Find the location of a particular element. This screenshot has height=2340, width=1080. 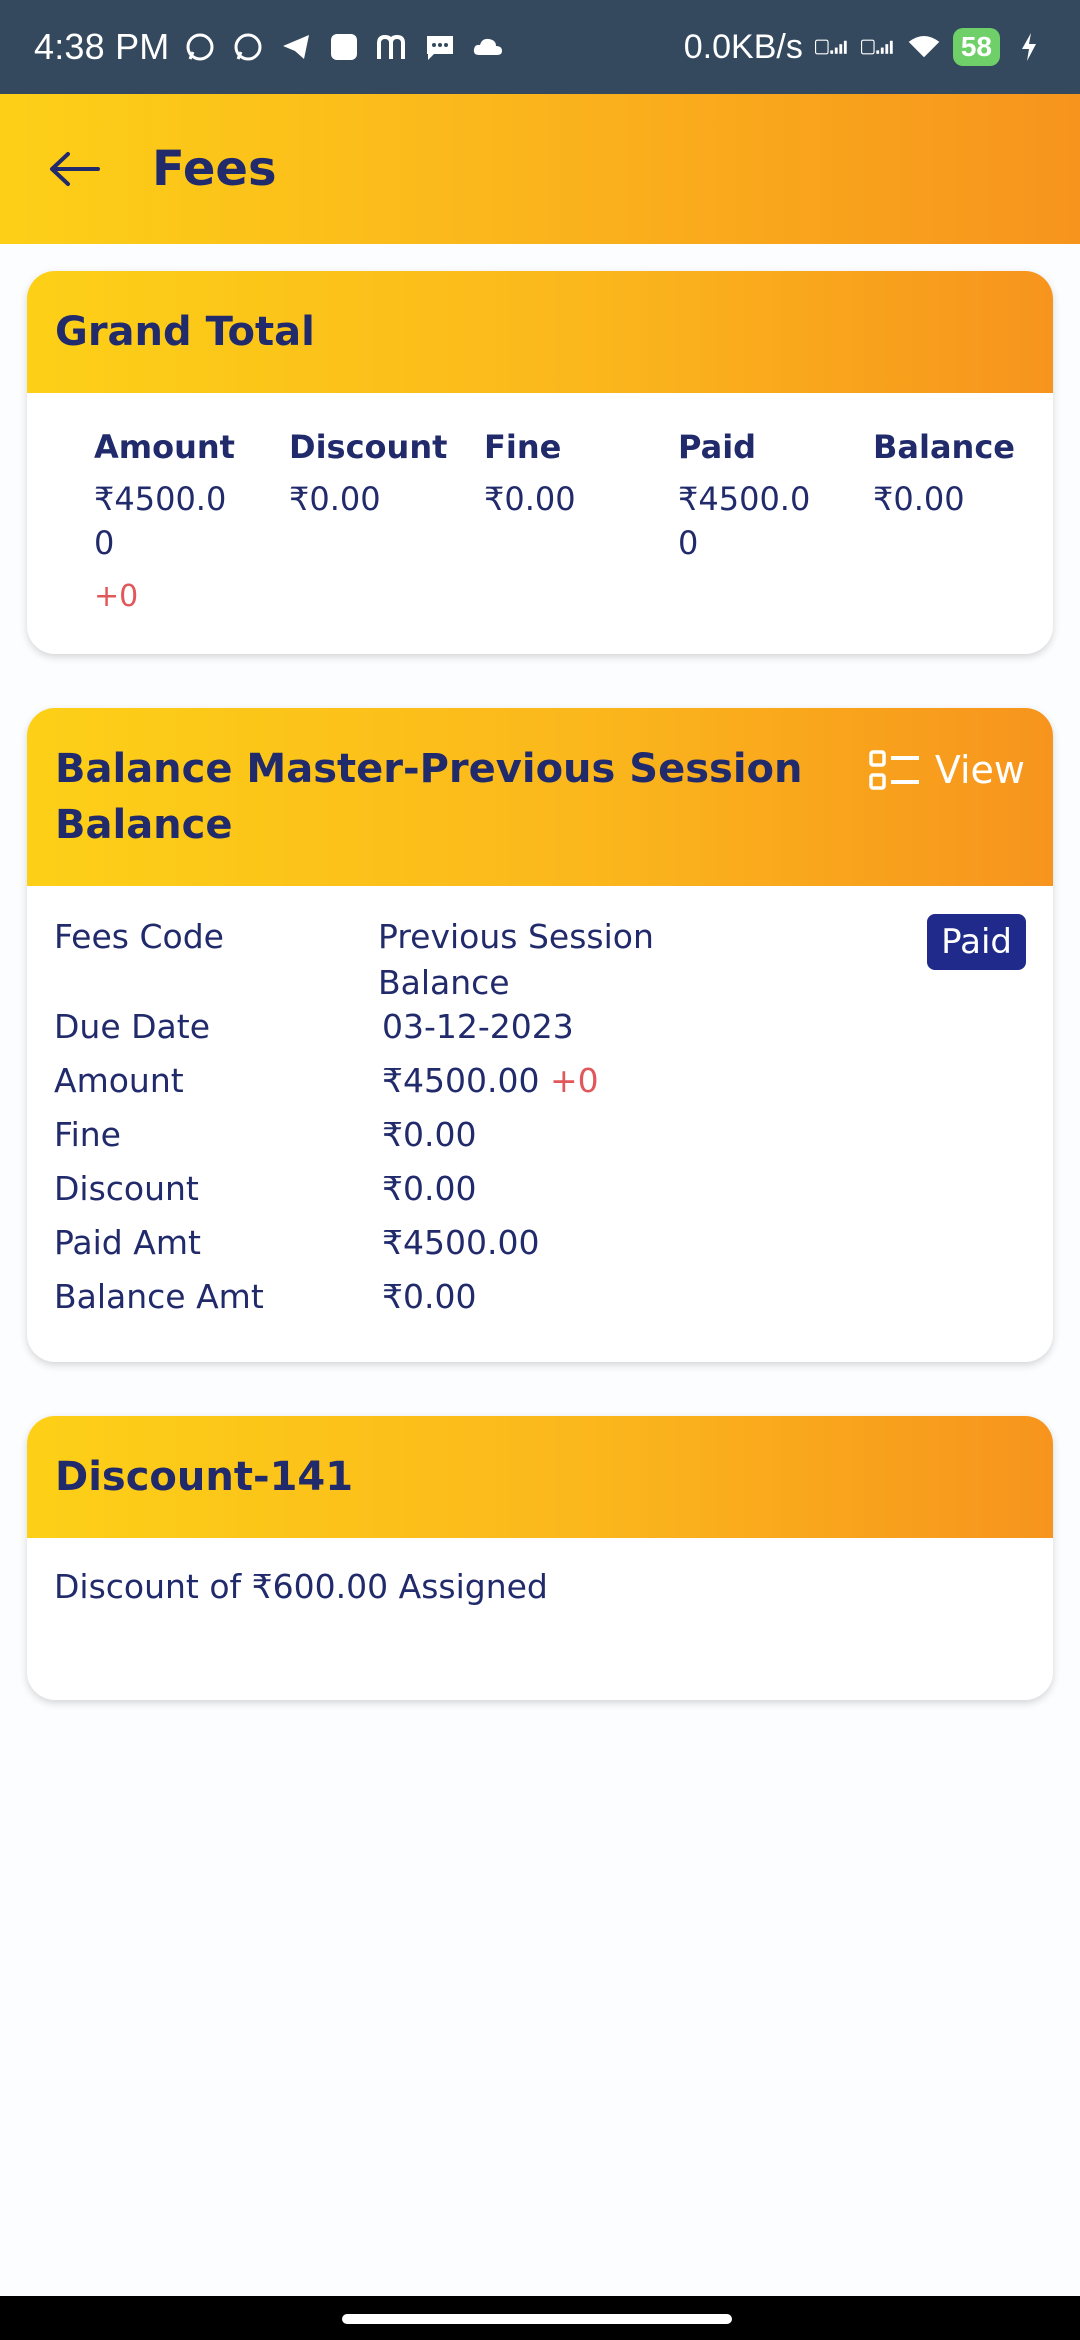

gt-header: Fine is located at coordinates (523, 447).